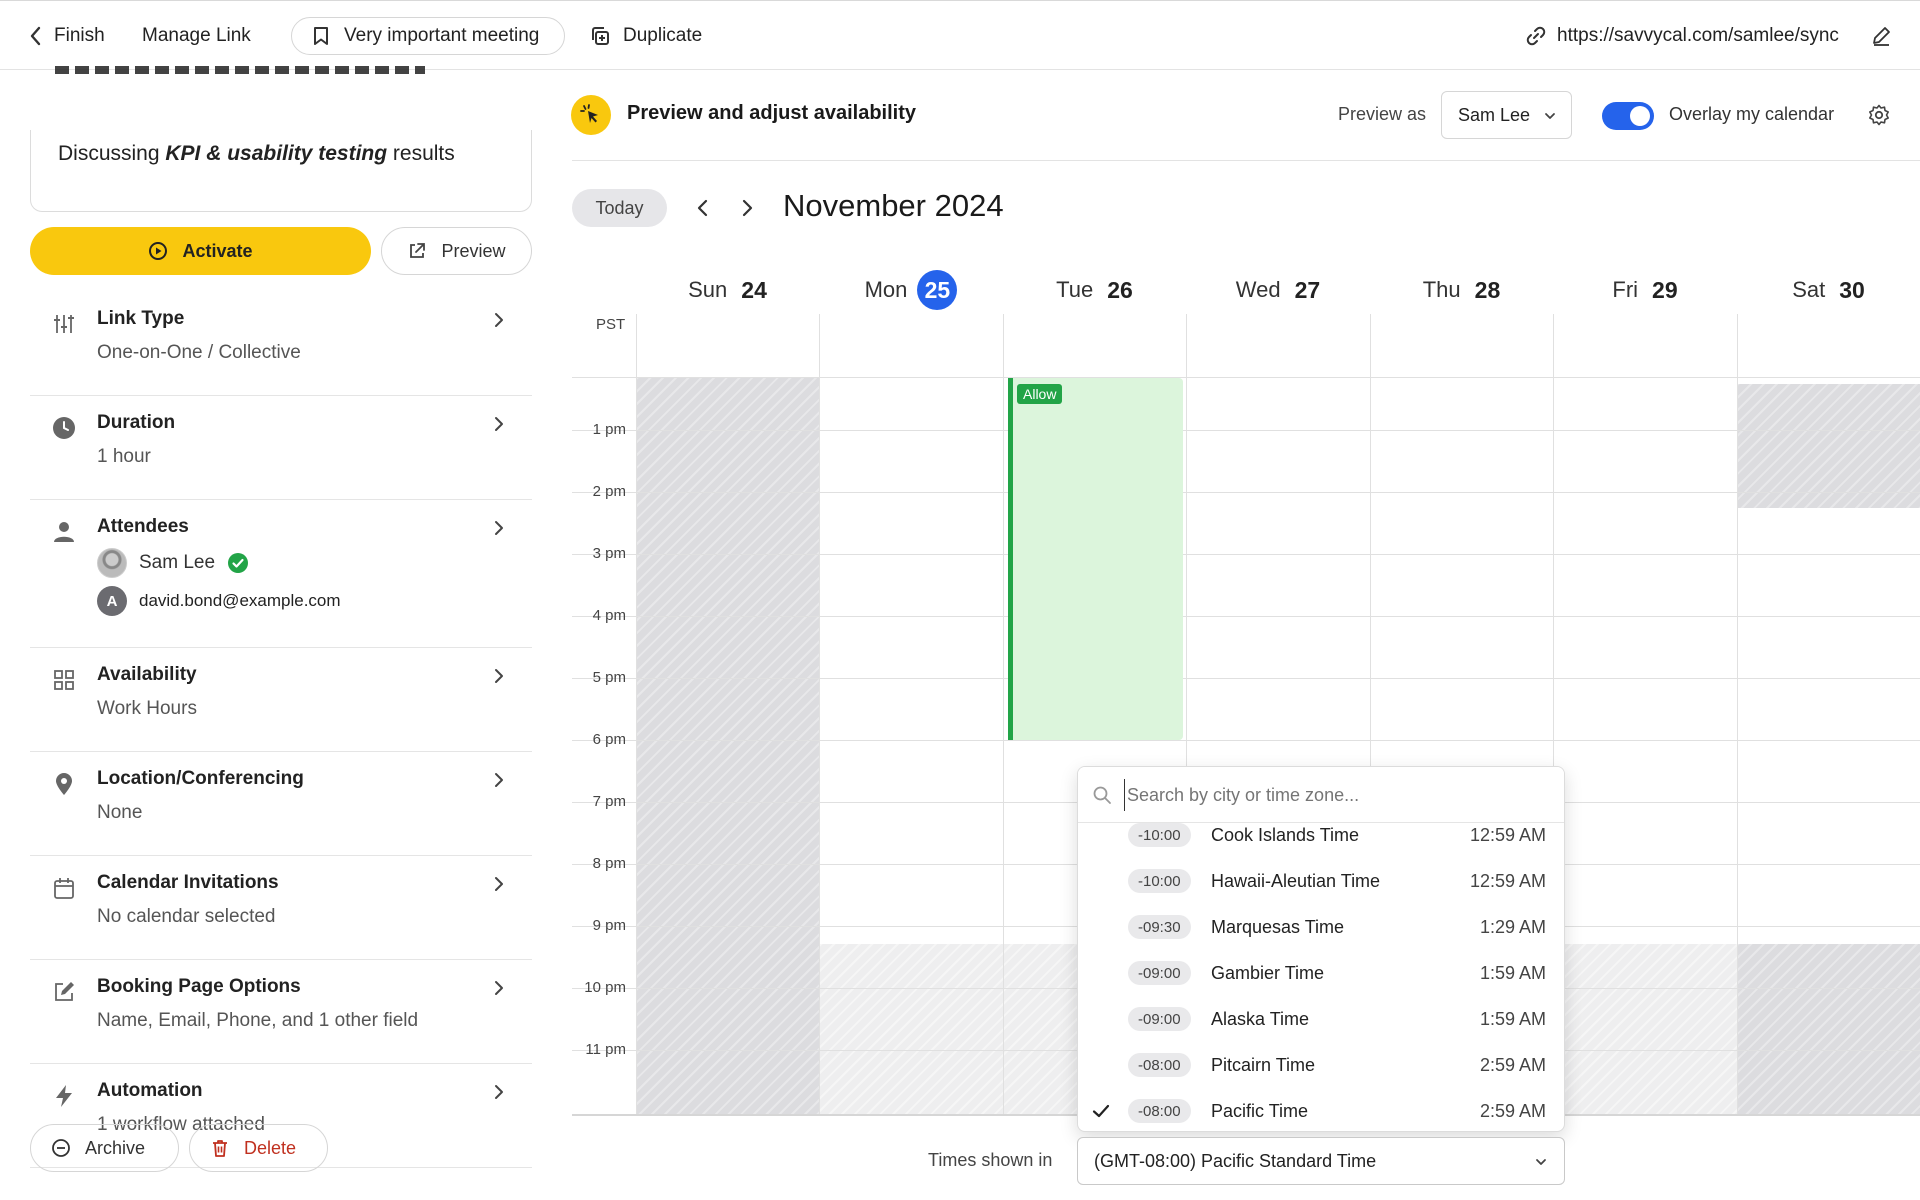  What do you see at coordinates (1334, 795) in the screenshot?
I see `timezone-search-input` at bounding box center [1334, 795].